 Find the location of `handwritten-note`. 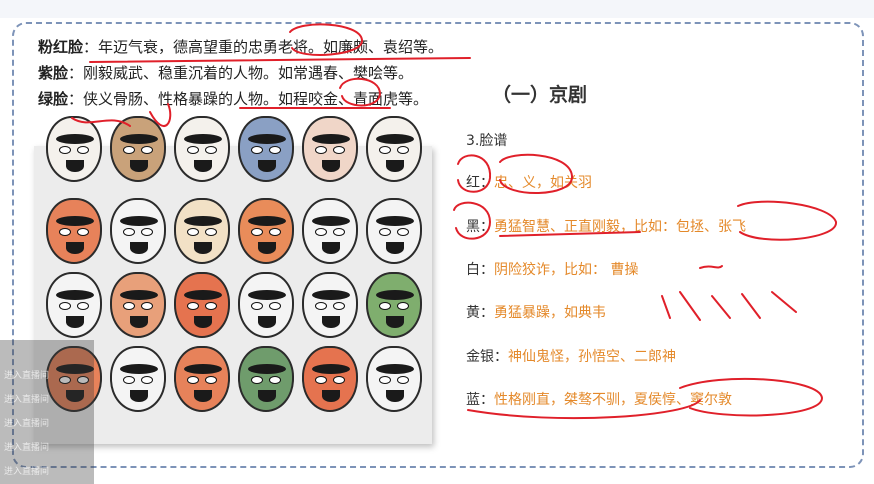

handwritten-note is located at coordinates (729, 306).